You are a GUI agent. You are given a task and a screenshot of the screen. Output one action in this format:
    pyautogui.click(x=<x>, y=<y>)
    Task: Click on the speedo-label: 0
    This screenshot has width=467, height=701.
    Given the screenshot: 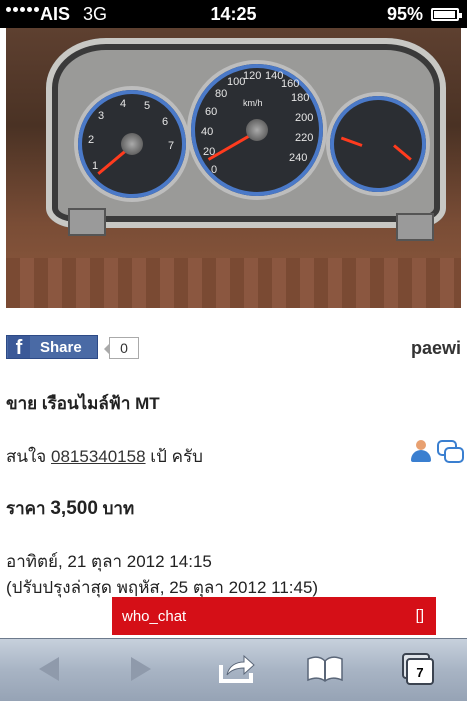 What is the action you would take?
    pyautogui.click(x=214, y=170)
    